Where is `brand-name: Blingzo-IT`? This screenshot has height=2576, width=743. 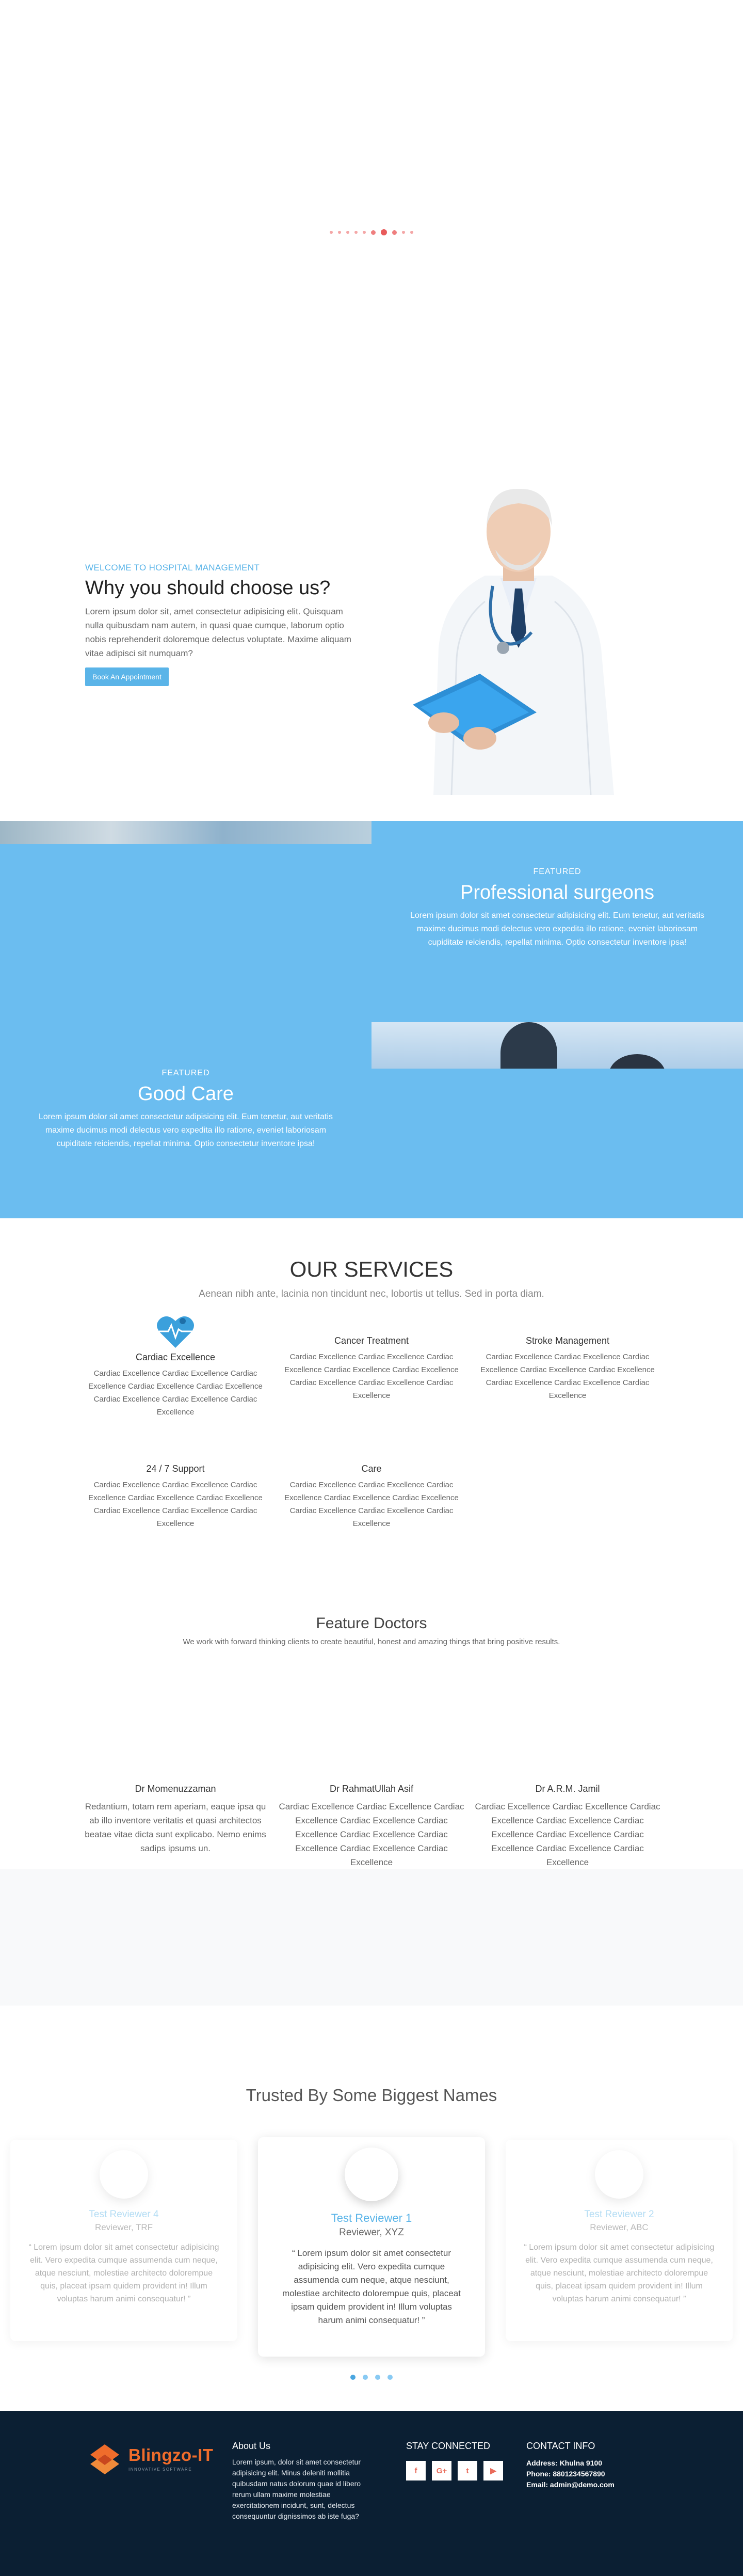 brand-name: Blingzo-IT is located at coordinates (171, 2454).